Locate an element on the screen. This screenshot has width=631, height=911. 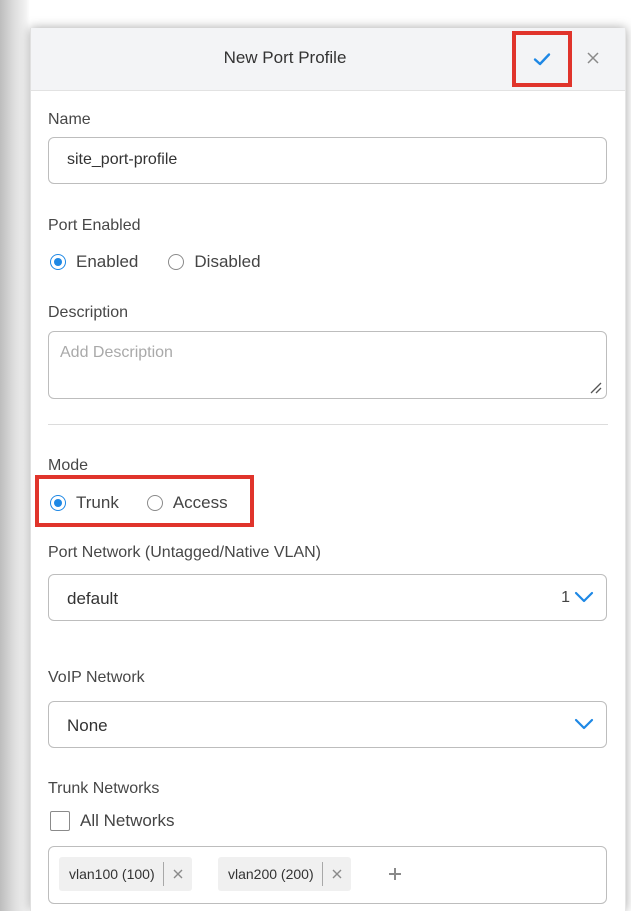
port-network-label: Port Network (Untagged/Native VLAN) is located at coordinates (184, 552).